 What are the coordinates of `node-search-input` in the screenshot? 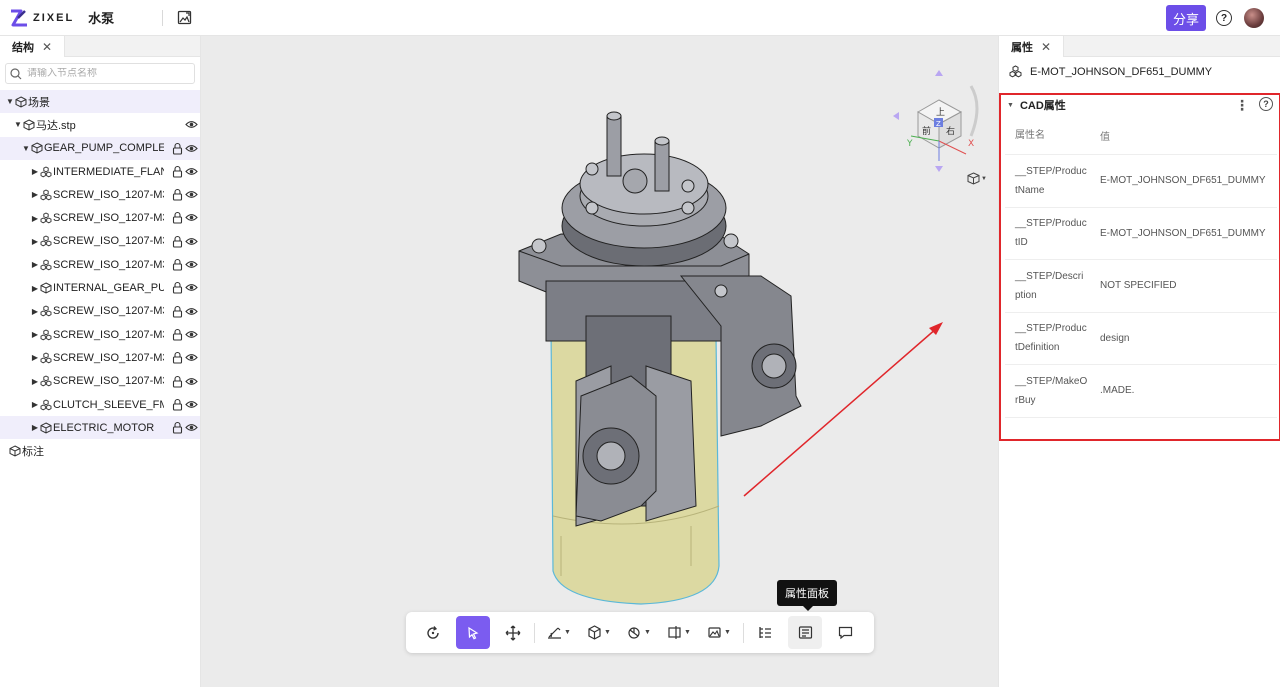 It's located at (107, 73).